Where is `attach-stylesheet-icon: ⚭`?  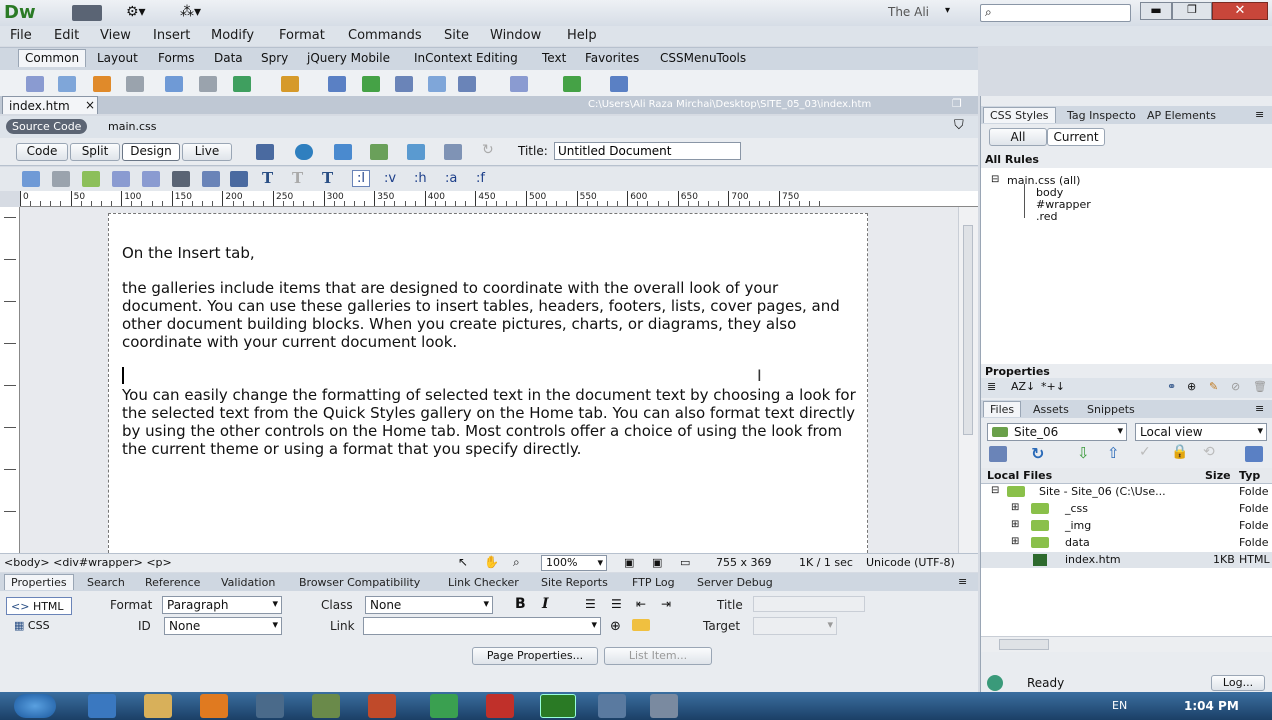 attach-stylesheet-icon: ⚭ is located at coordinates (1171, 386).